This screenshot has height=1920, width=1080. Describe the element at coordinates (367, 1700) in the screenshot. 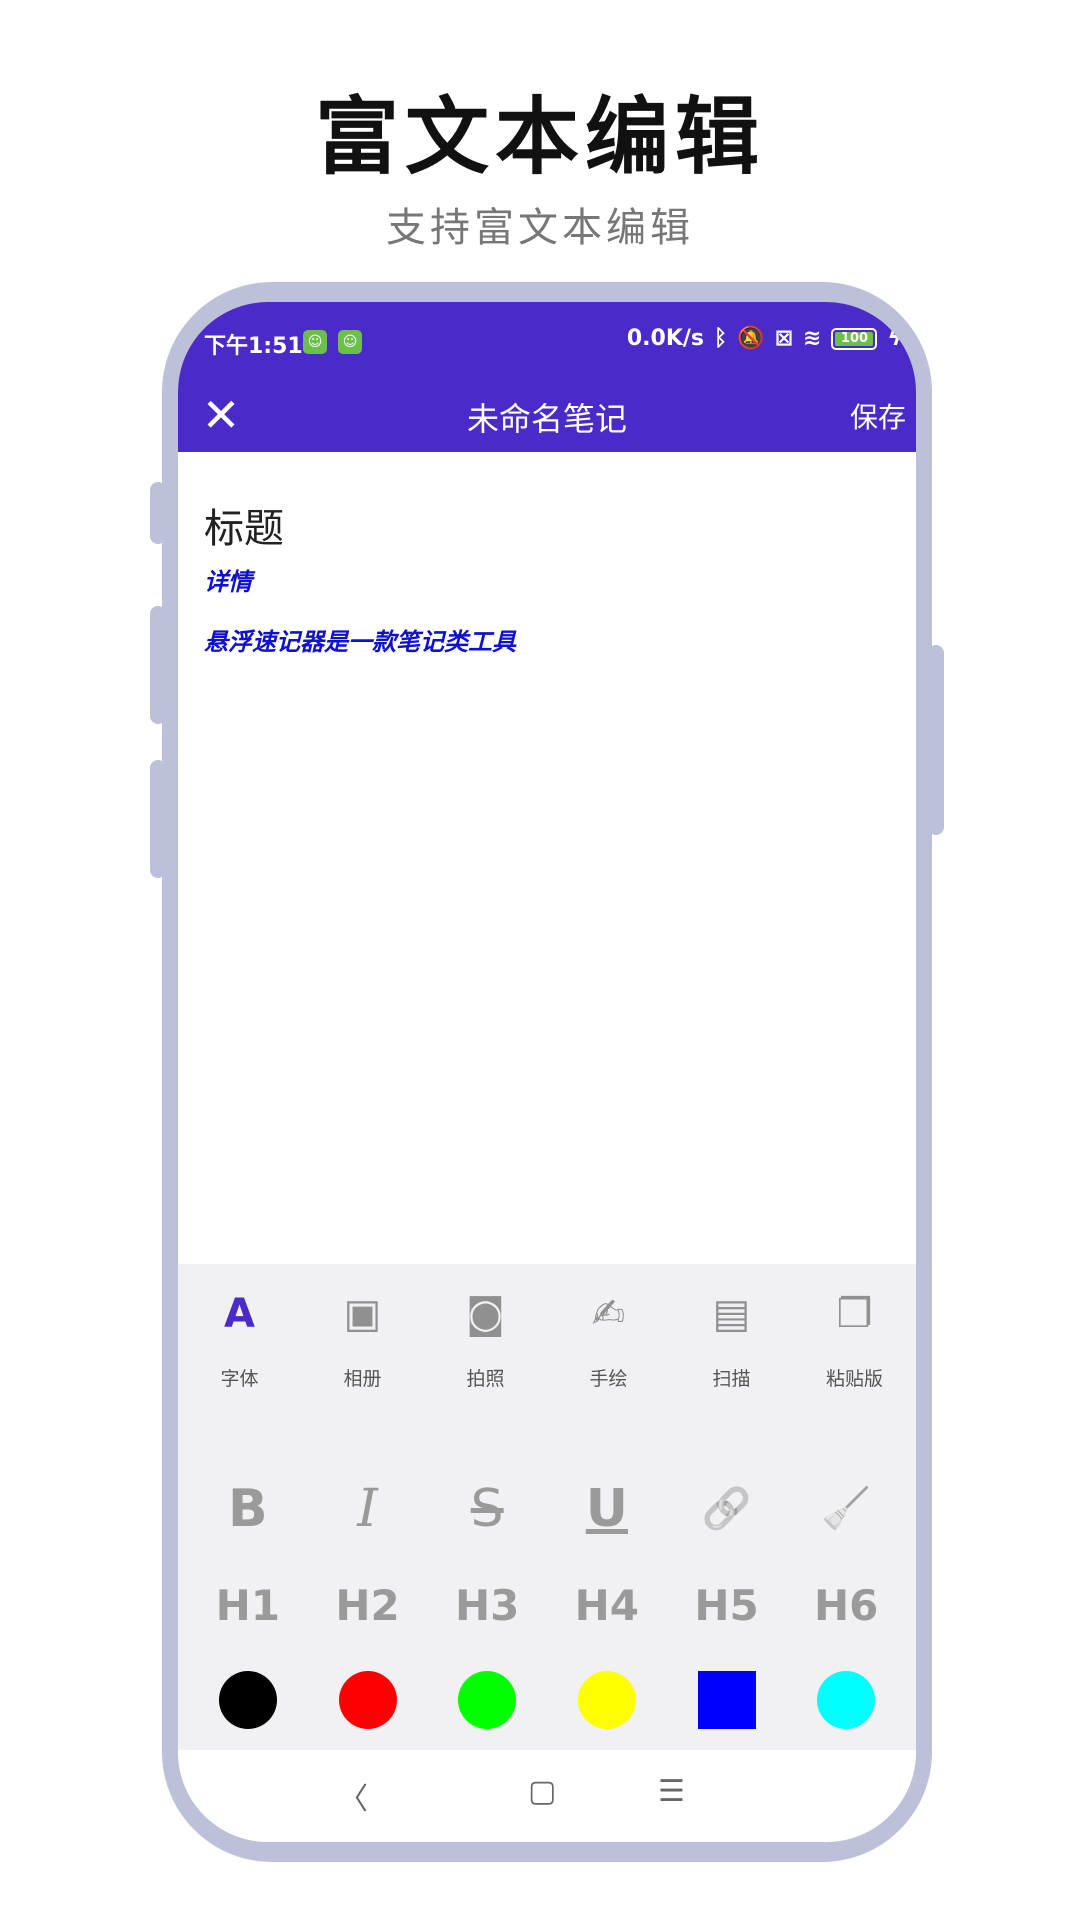

I see `color-swatch-red` at that location.